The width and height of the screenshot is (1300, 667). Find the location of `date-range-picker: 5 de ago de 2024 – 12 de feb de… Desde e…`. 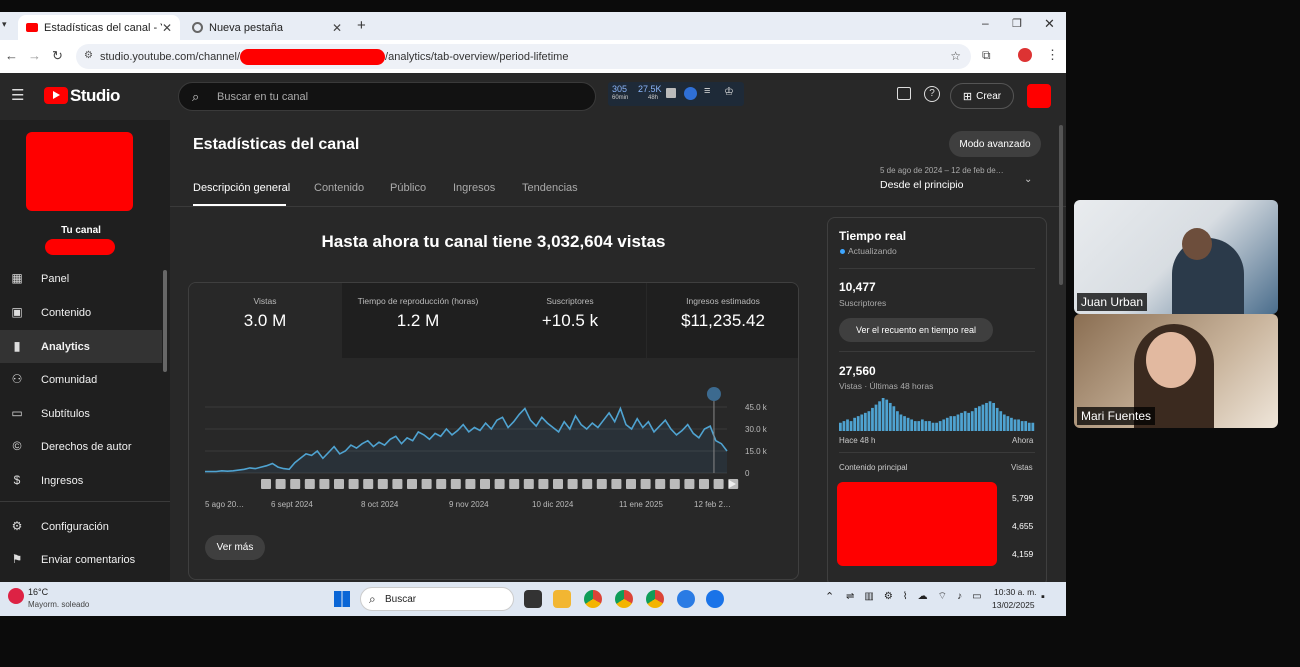

date-range-picker: 5 de ago de 2024 – 12 de feb de… Desde e… is located at coordinates (960, 181).